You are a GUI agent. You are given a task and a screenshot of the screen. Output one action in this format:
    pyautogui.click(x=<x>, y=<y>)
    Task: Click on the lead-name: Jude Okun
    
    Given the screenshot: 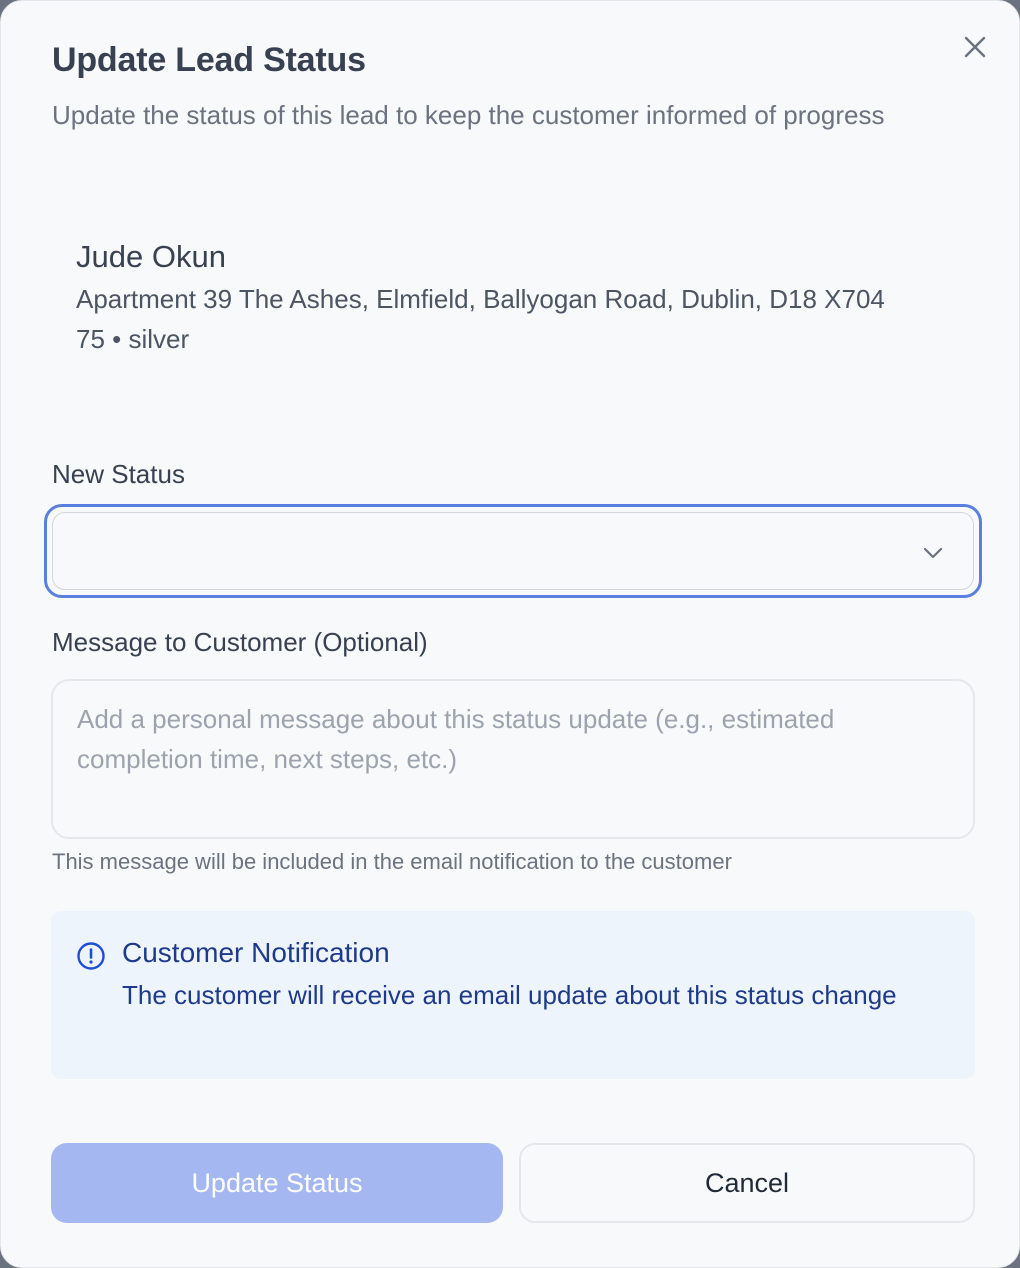 What is the action you would take?
    pyautogui.click(x=151, y=256)
    